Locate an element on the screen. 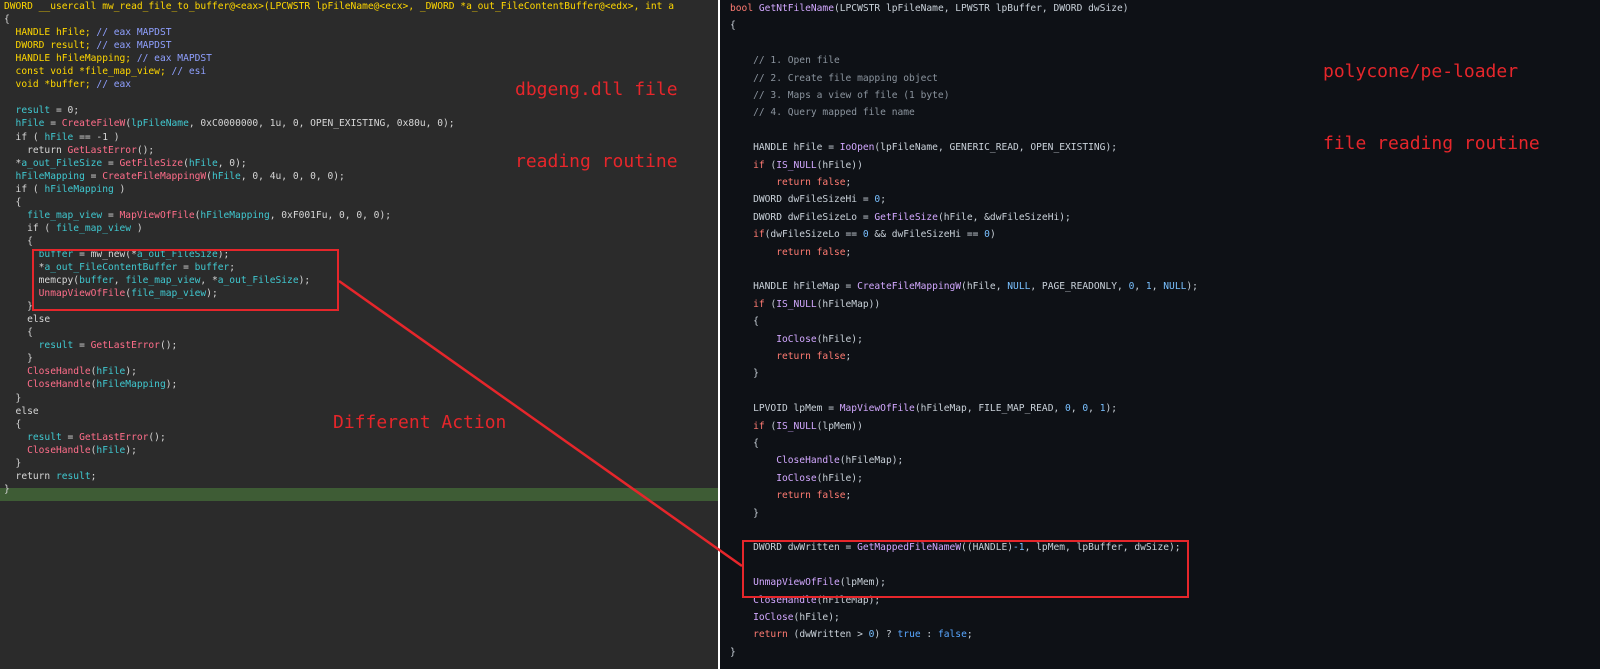  code-token: // 3. Maps a view of file (1 byte) is located at coordinates (840, 95).